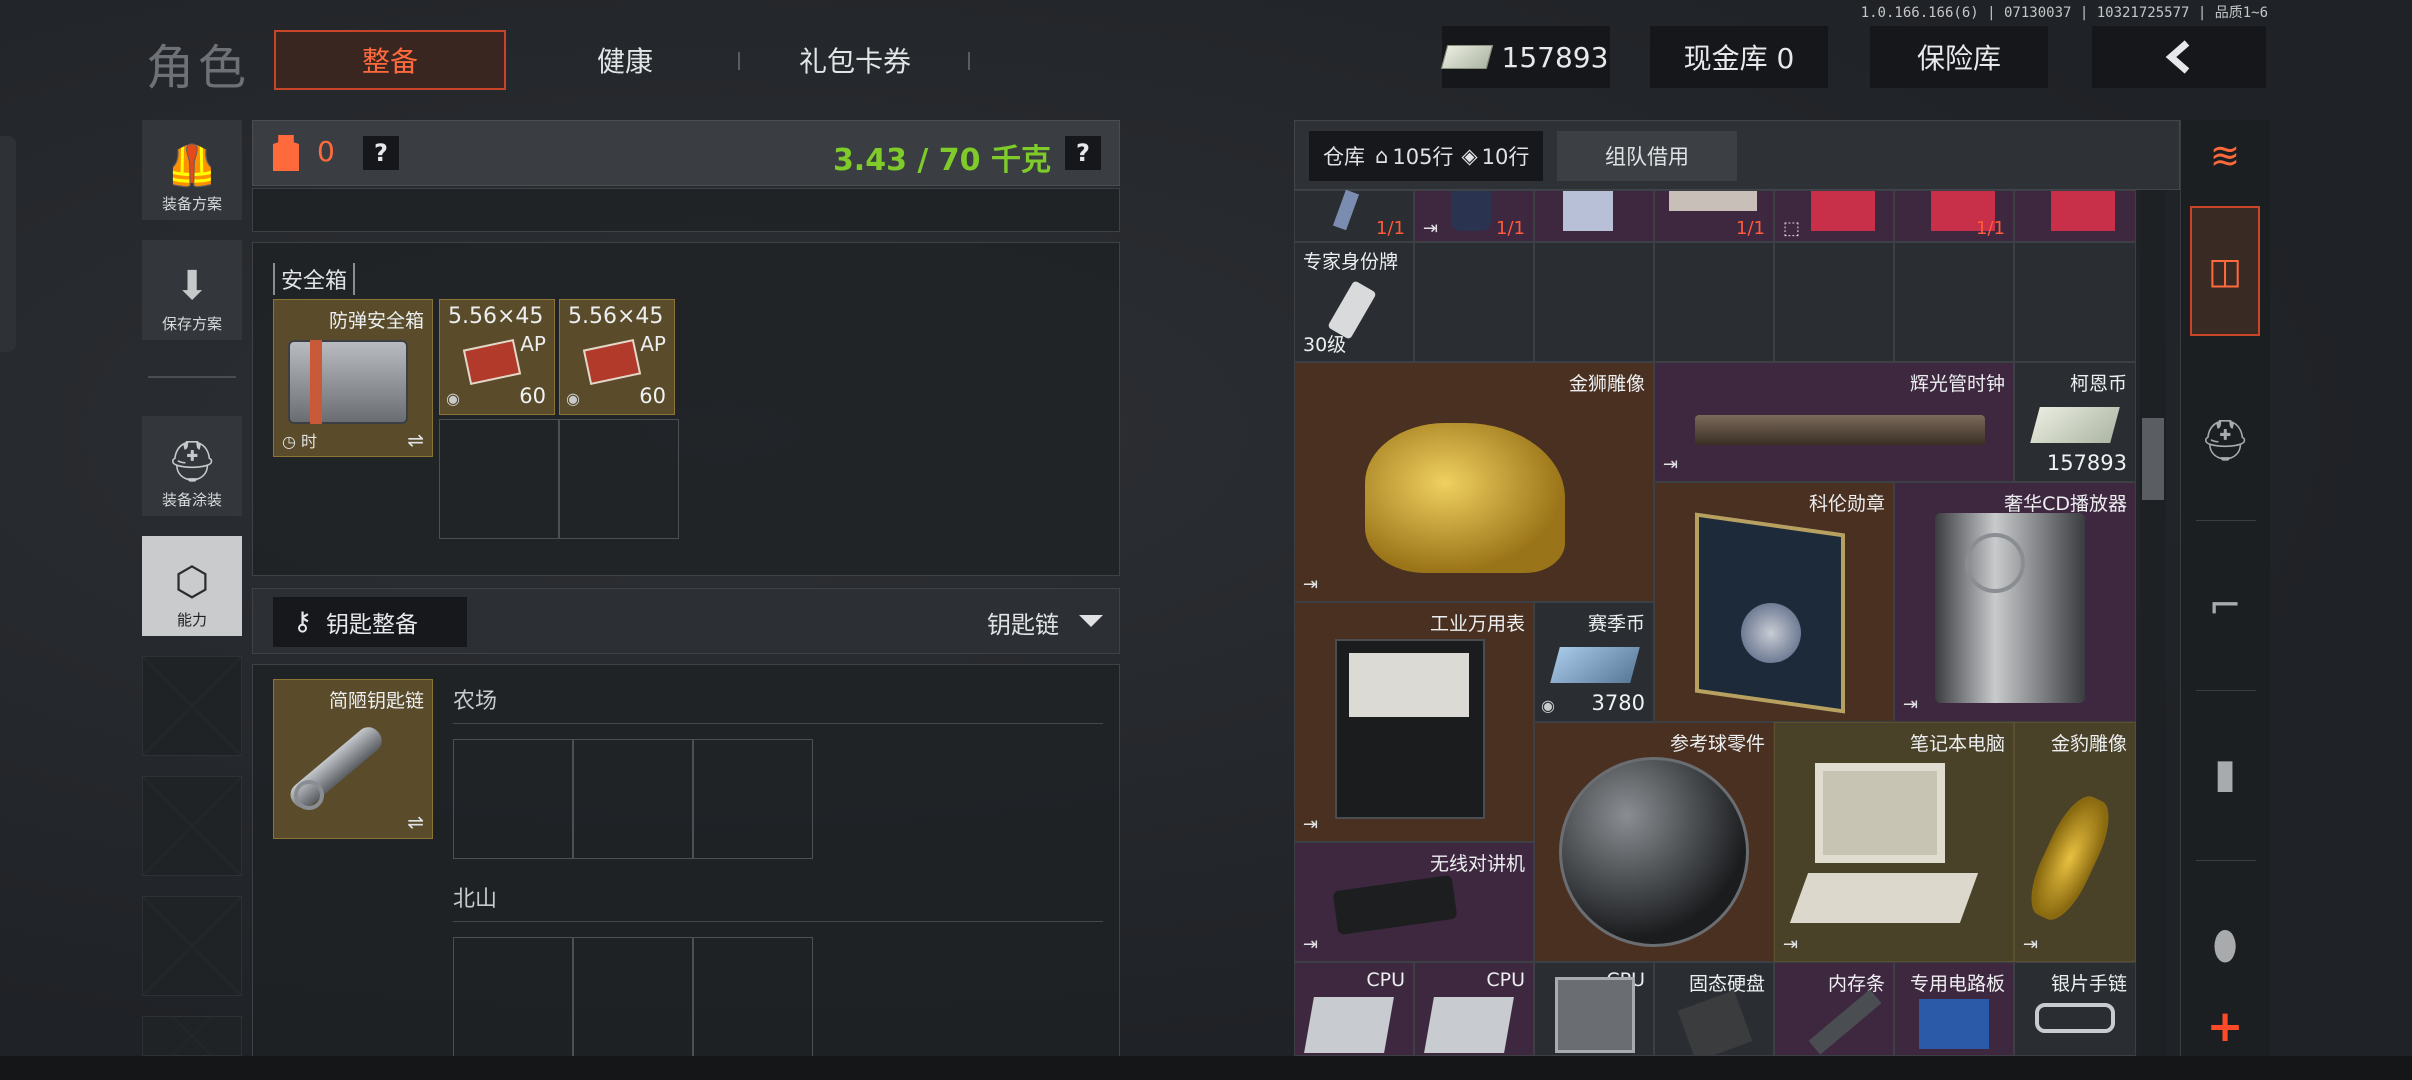 The width and height of the screenshot is (2412, 1080). Describe the element at coordinates (1957, 984) in the screenshot. I see `item-name: 专用电路板` at that location.